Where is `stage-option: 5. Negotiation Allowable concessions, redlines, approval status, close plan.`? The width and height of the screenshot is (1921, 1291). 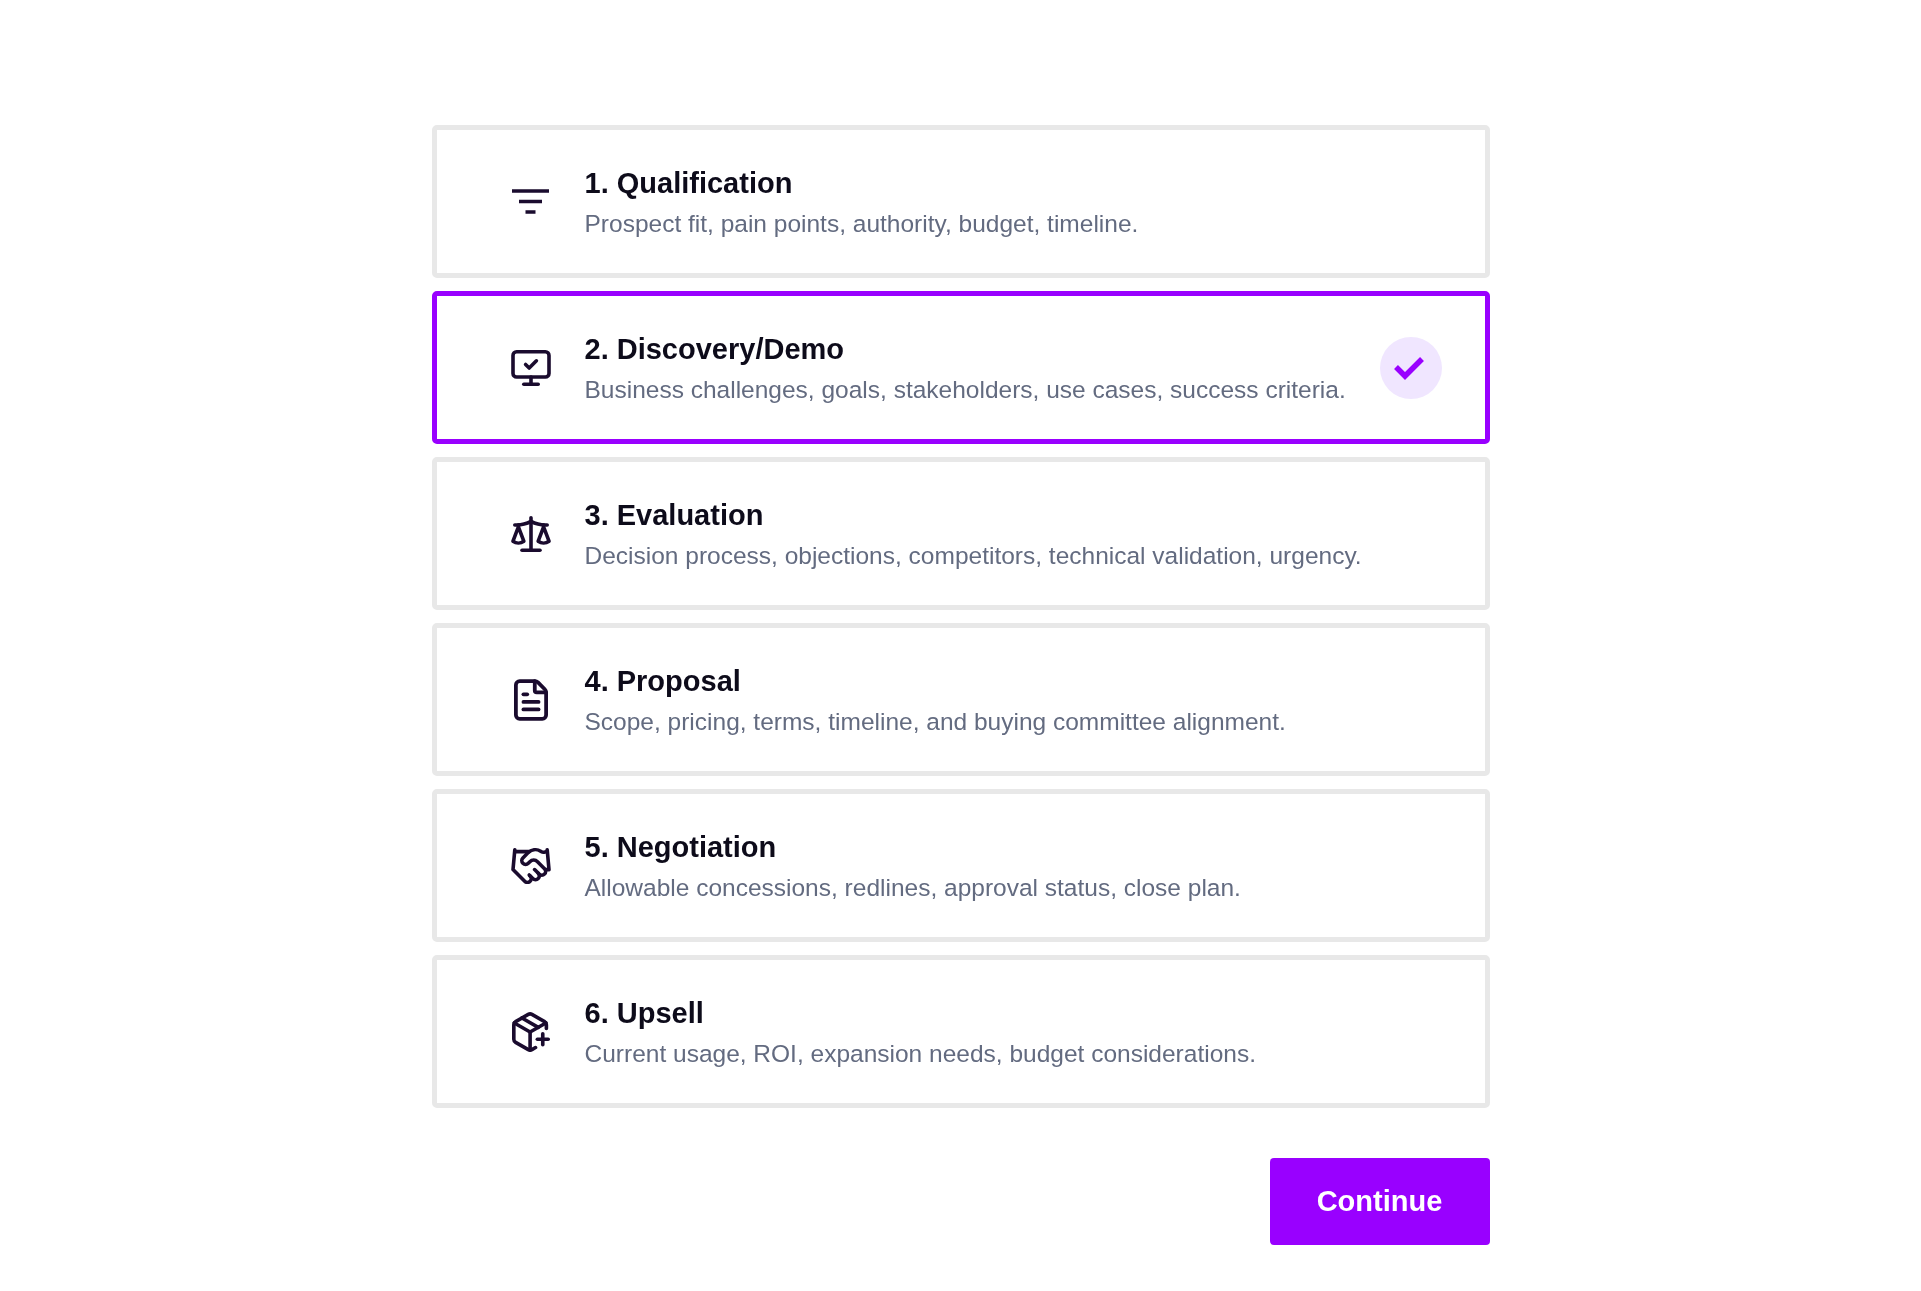 stage-option: 5. Negotiation Allowable concessions, redlines, approval status, close plan. is located at coordinates (960, 865).